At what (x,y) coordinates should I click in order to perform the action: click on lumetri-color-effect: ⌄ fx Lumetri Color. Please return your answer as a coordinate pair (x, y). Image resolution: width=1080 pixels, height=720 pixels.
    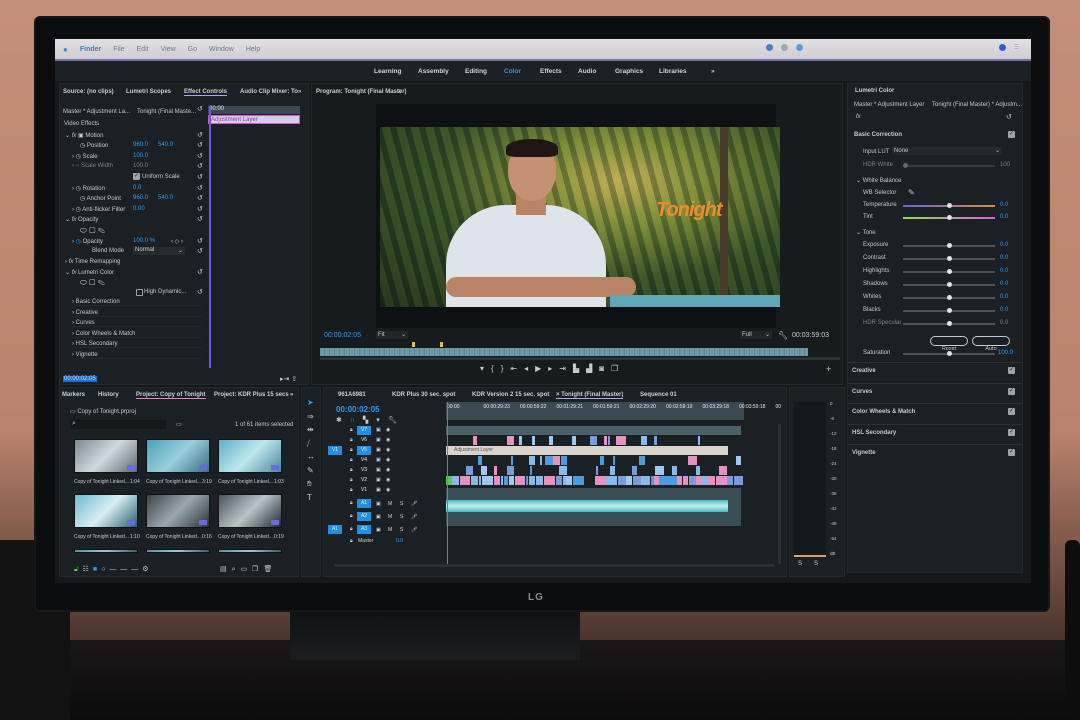
    Looking at the image, I should click on (89, 272).